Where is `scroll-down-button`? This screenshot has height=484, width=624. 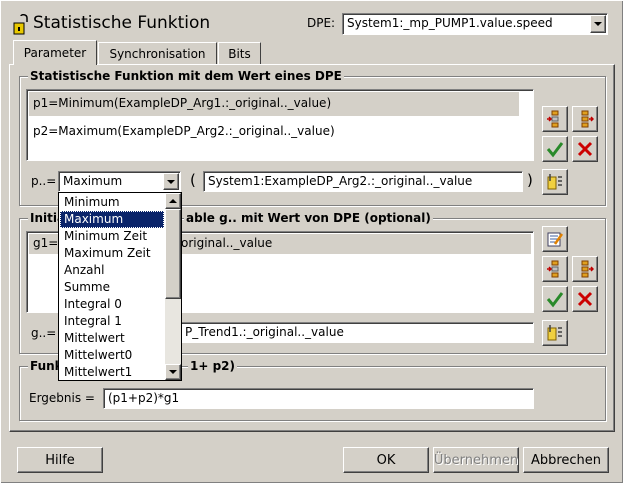 scroll-down-button is located at coordinates (173, 372).